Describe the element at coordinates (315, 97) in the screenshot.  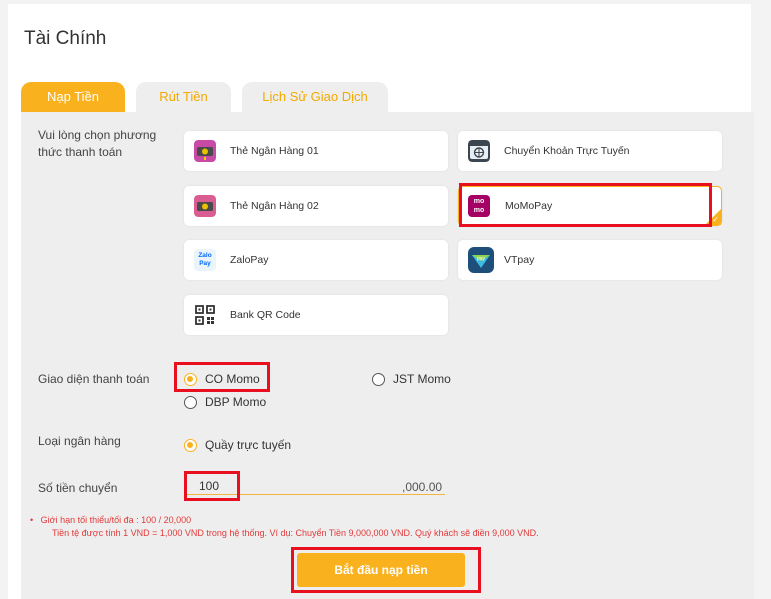
I see `tab-transaction-history: Lịch Sử Giao Dịch` at that location.